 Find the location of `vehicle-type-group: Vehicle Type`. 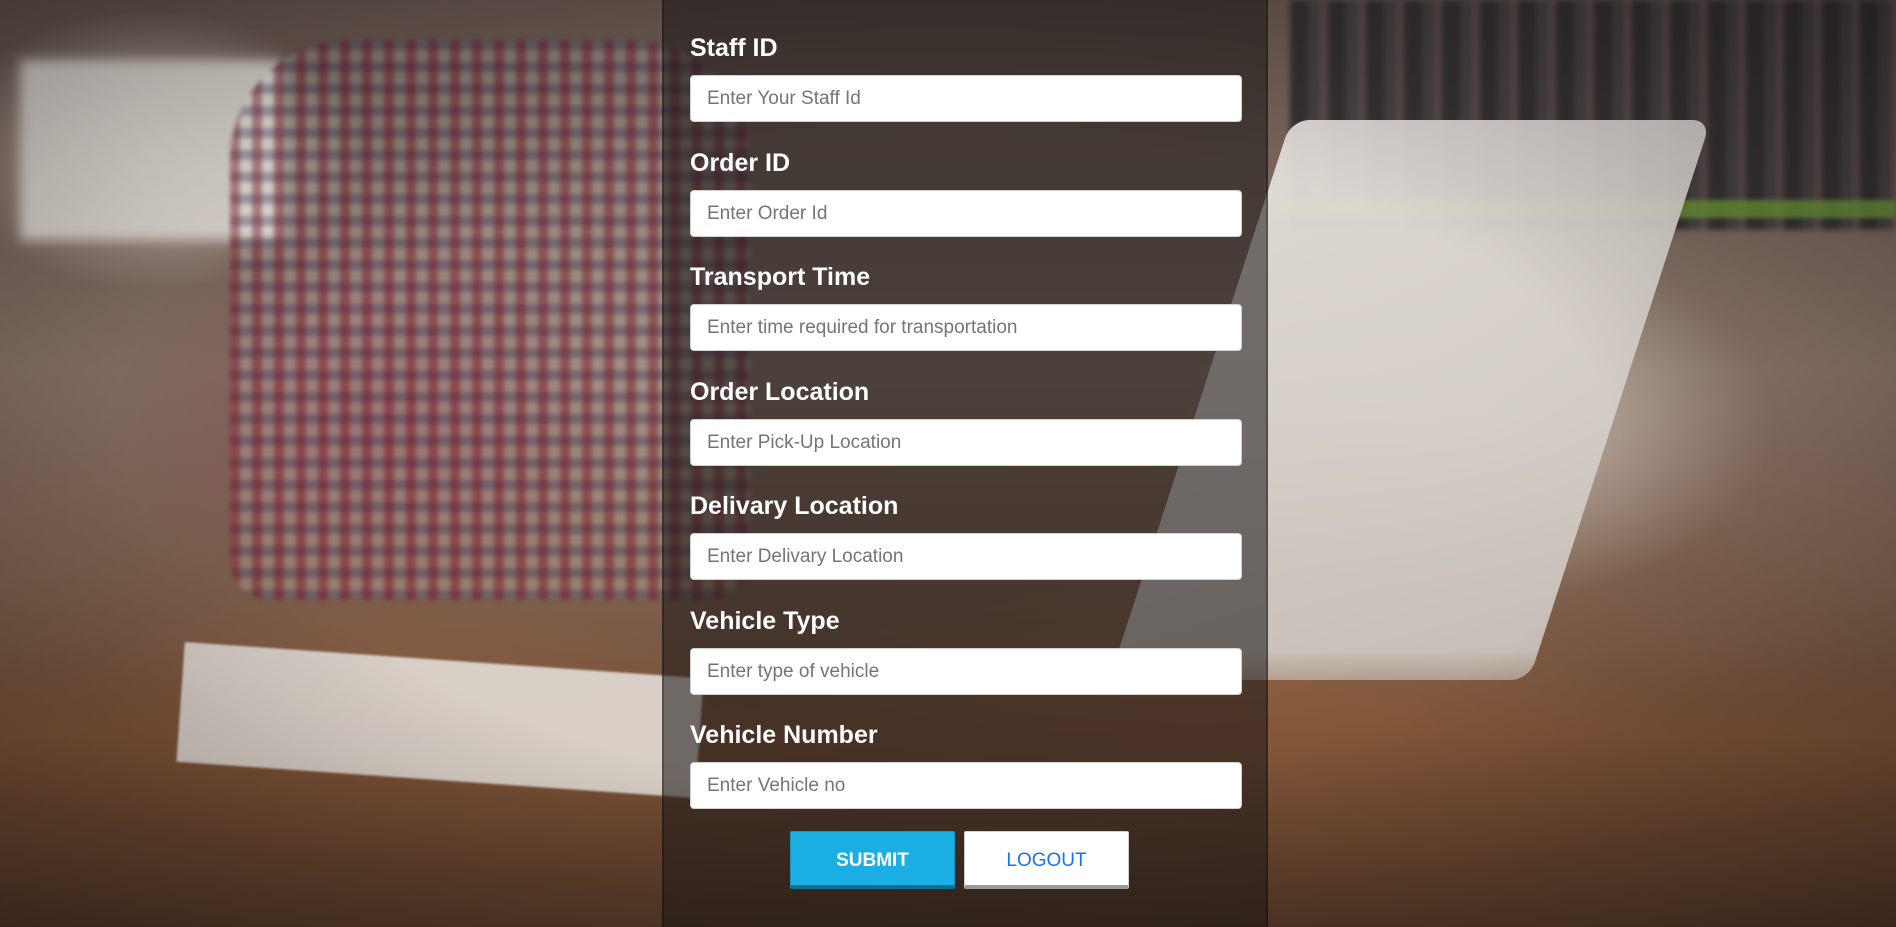

vehicle-type-group: Vehicle Type is located at coordinates (966, 649).